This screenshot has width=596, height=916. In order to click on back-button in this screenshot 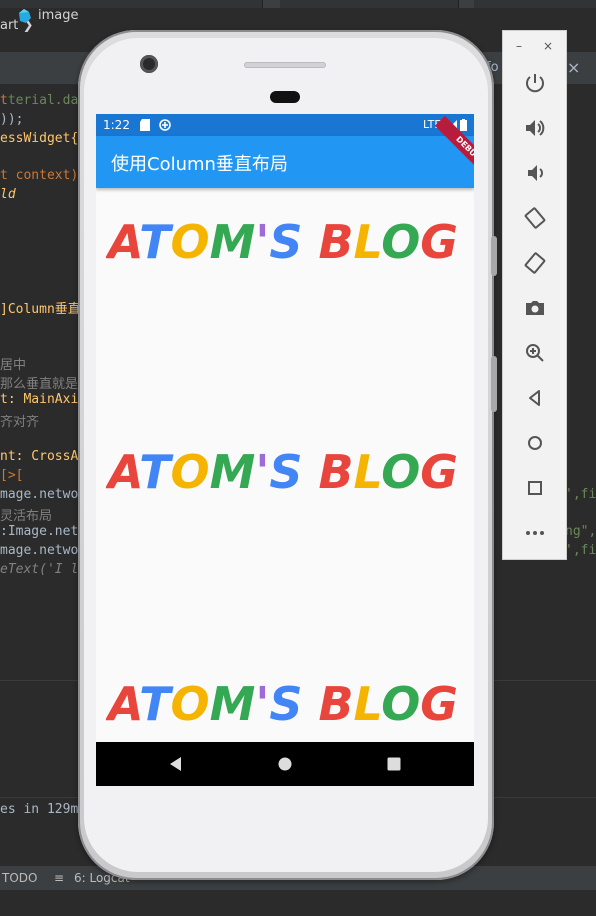, I will do `click(535, 398)`.